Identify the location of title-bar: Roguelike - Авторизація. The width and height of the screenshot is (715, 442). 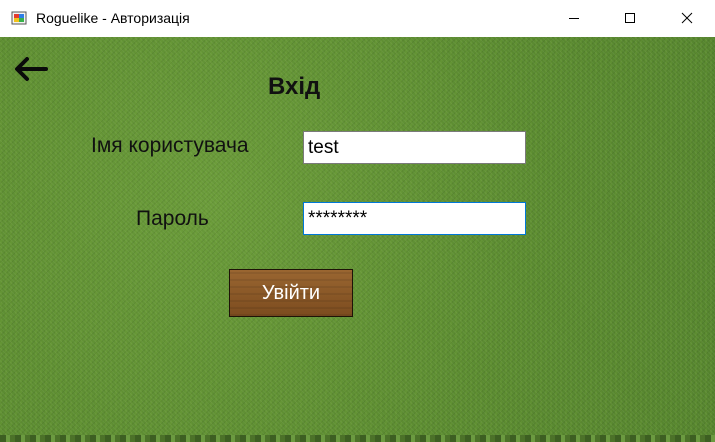
(357, 18).